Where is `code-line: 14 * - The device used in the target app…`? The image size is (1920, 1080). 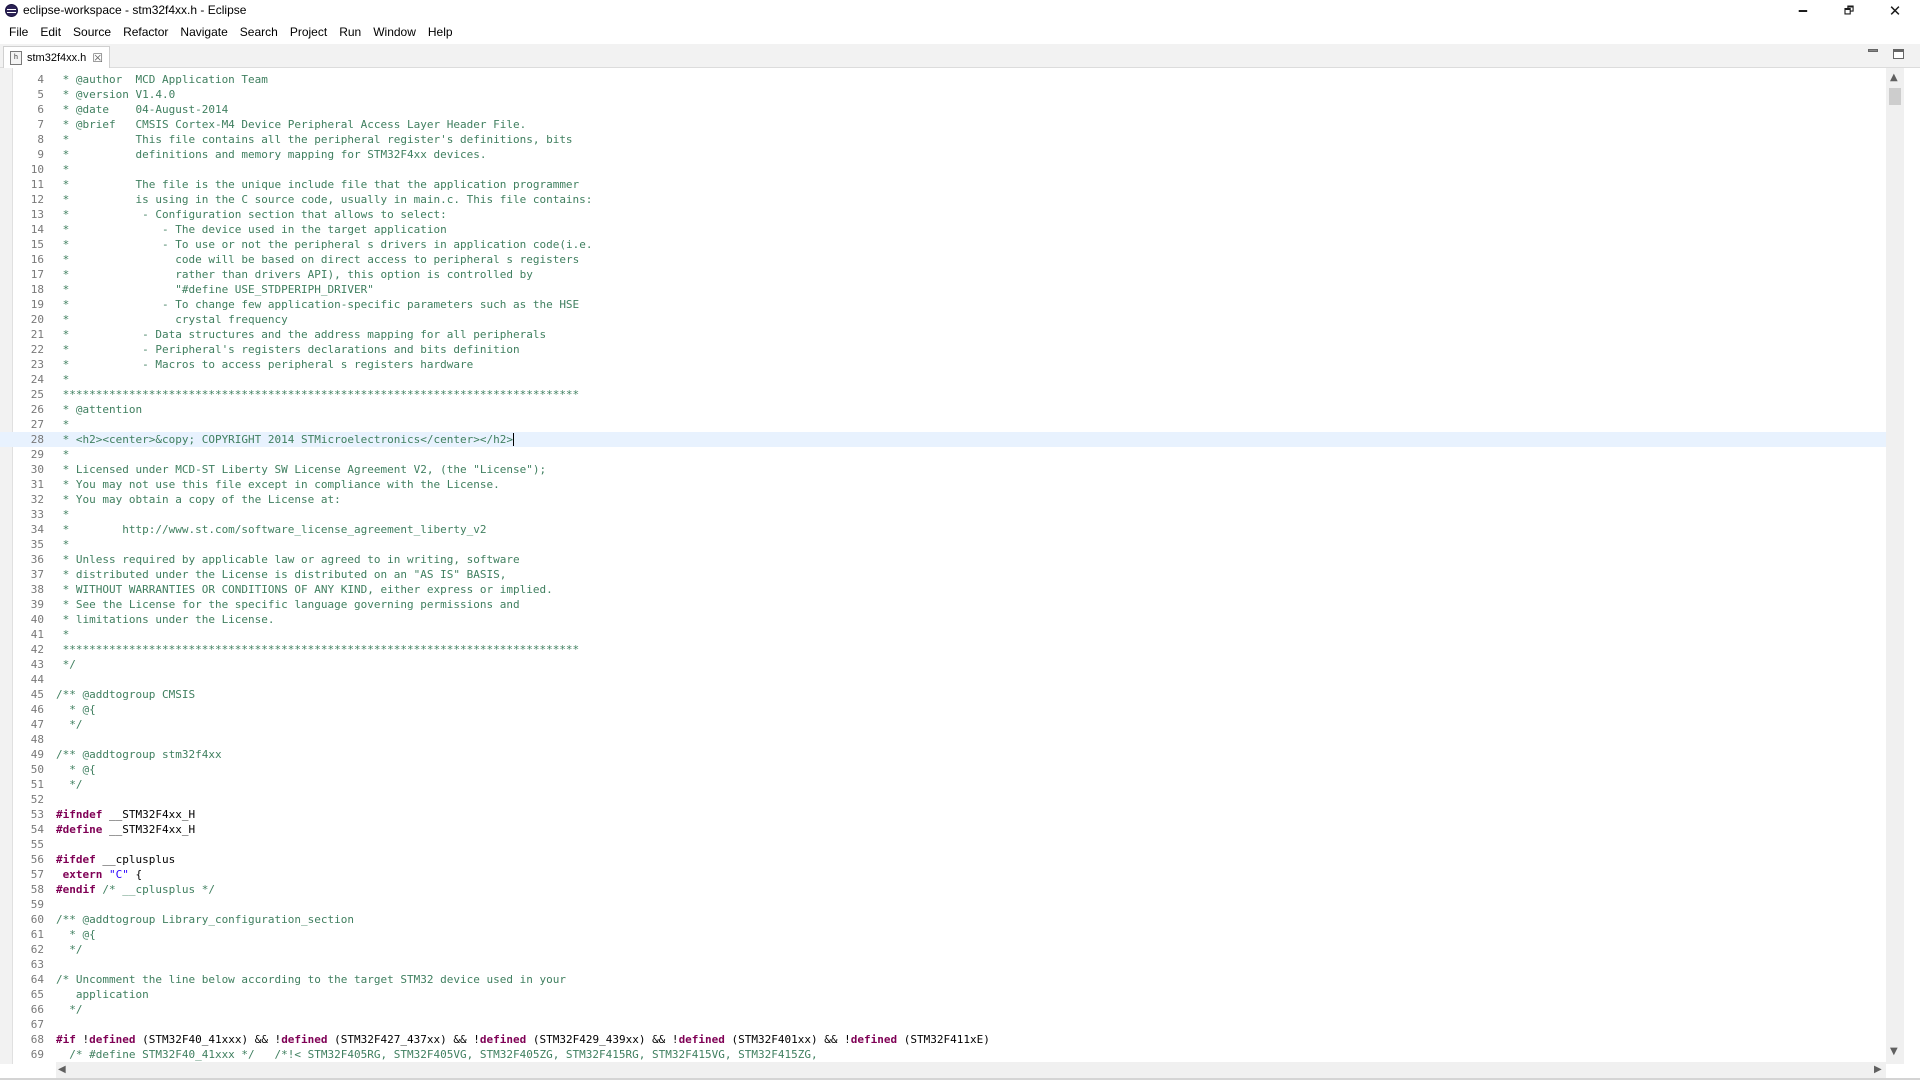
code-line: 14 * - The device used in the target app… is located at coordinates (943, 229).